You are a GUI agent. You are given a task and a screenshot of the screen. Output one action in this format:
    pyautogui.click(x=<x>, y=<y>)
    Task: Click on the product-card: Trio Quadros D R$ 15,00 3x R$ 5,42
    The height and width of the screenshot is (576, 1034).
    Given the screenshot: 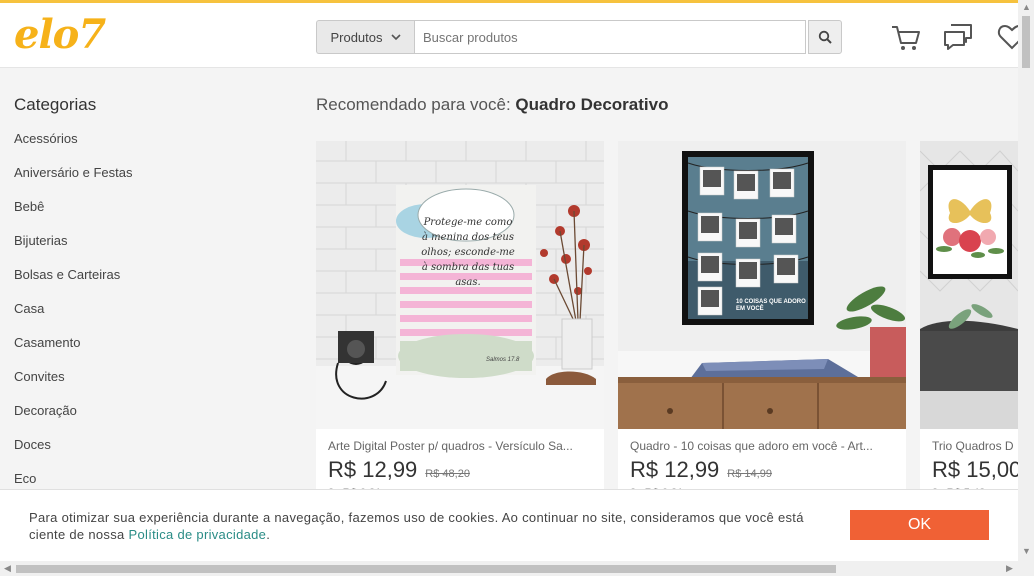 What is the action you would take?
    pyautogui.click(x=969, y=321)
    